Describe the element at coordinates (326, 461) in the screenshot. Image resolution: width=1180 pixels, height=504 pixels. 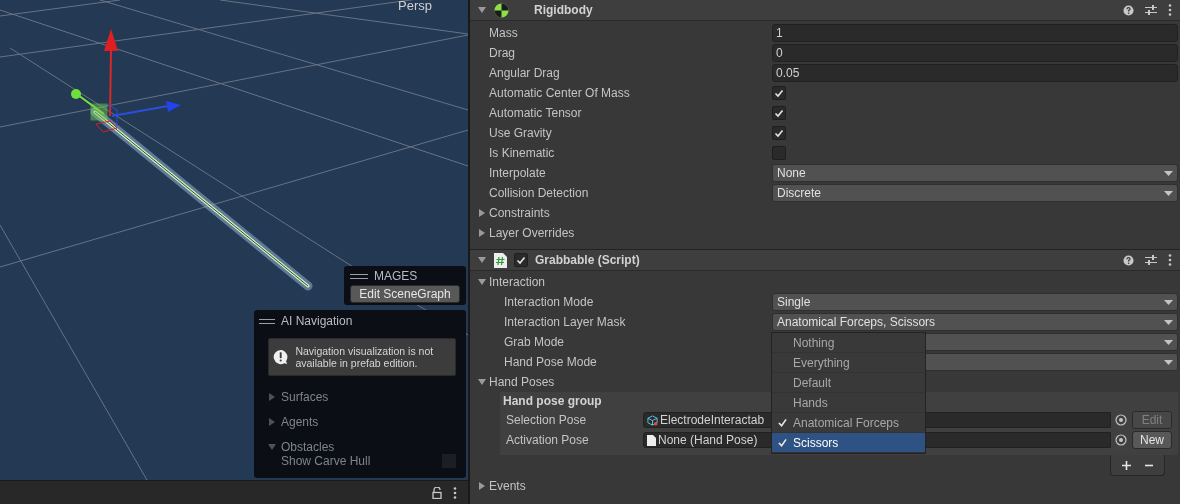
I see `option-label: Show Carve Hull` at that location.